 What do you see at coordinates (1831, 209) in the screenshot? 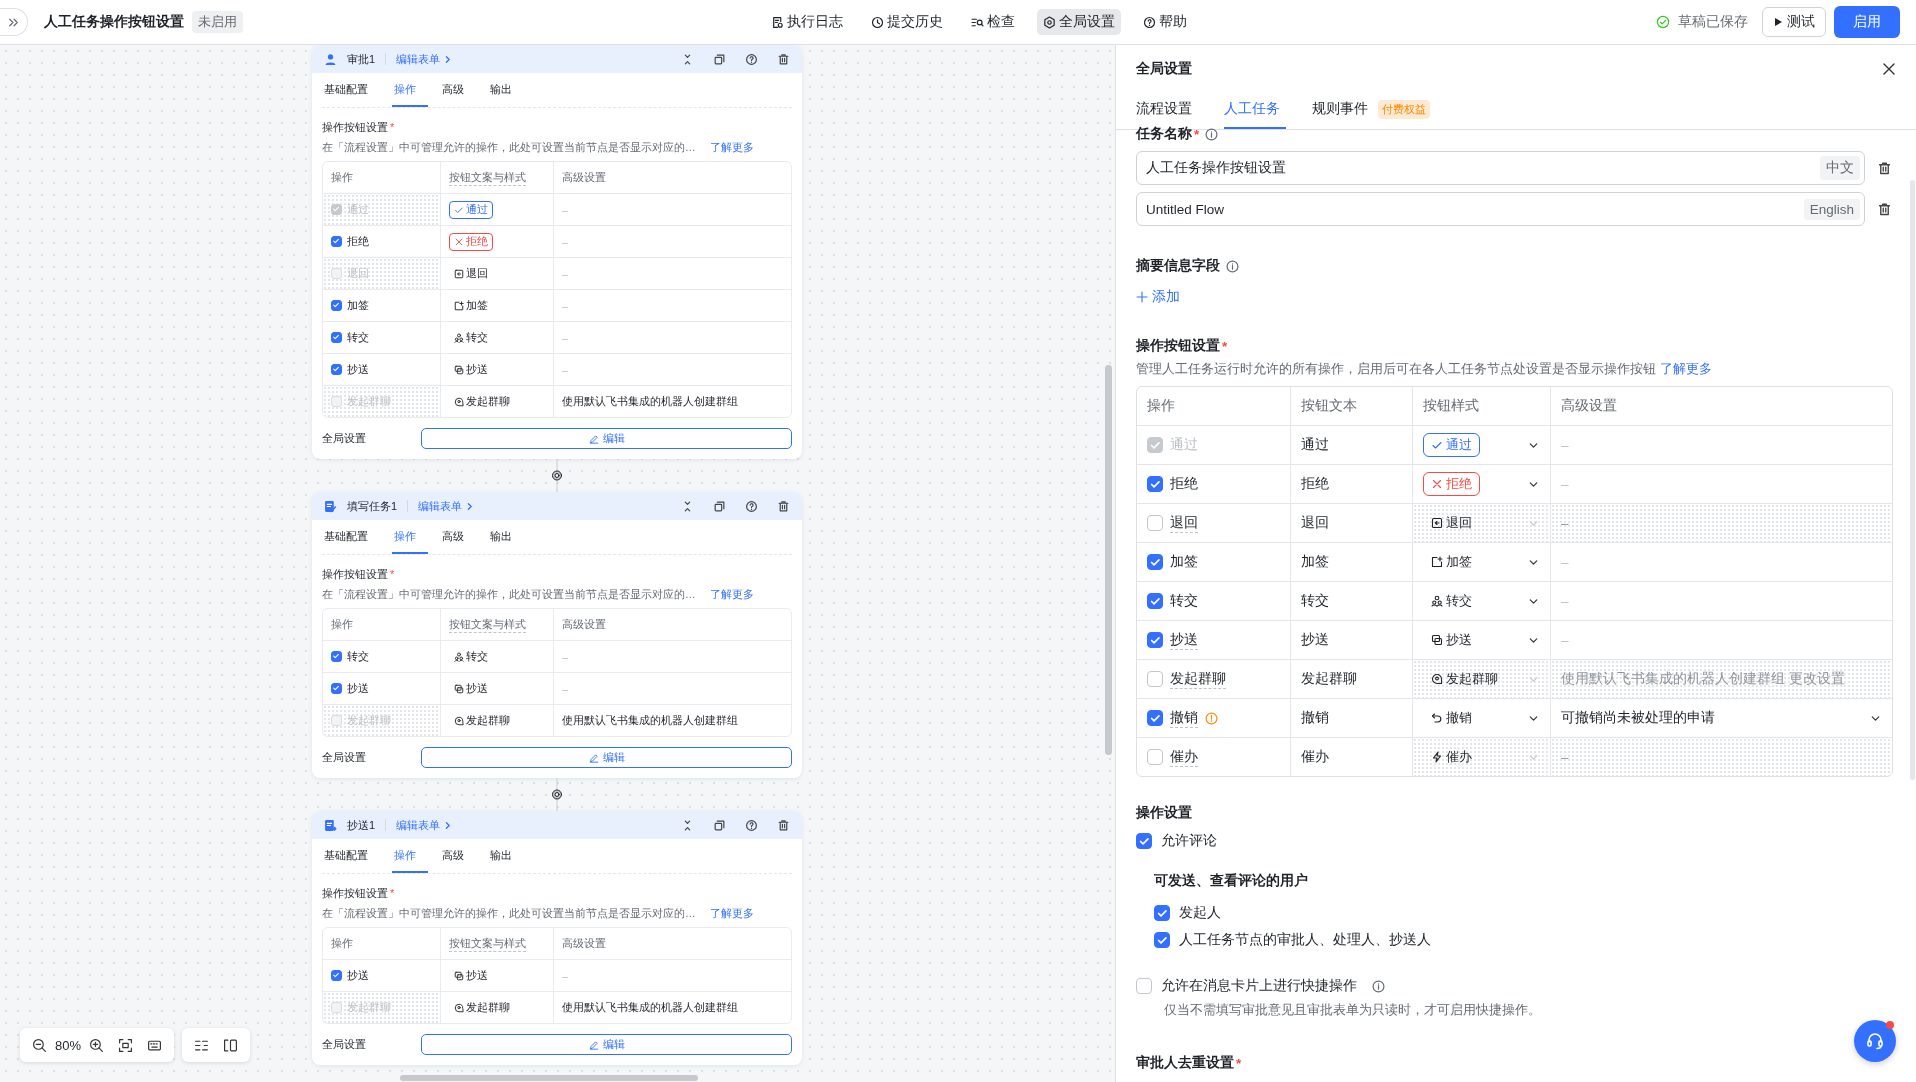
I see `language-tag: English` at bounding box center [1831, 209].